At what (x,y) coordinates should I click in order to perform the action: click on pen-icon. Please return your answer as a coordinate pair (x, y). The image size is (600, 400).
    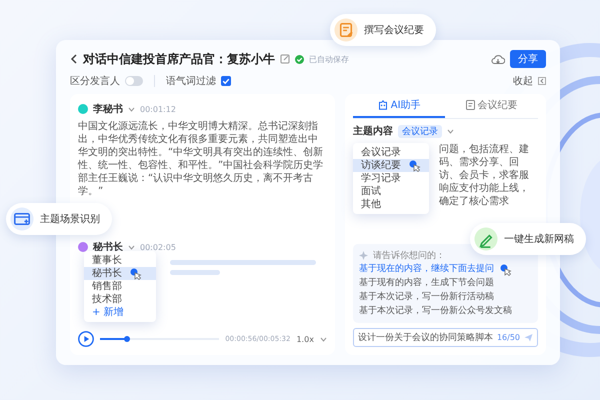
    Looking at the image, I should click on (486, 239).